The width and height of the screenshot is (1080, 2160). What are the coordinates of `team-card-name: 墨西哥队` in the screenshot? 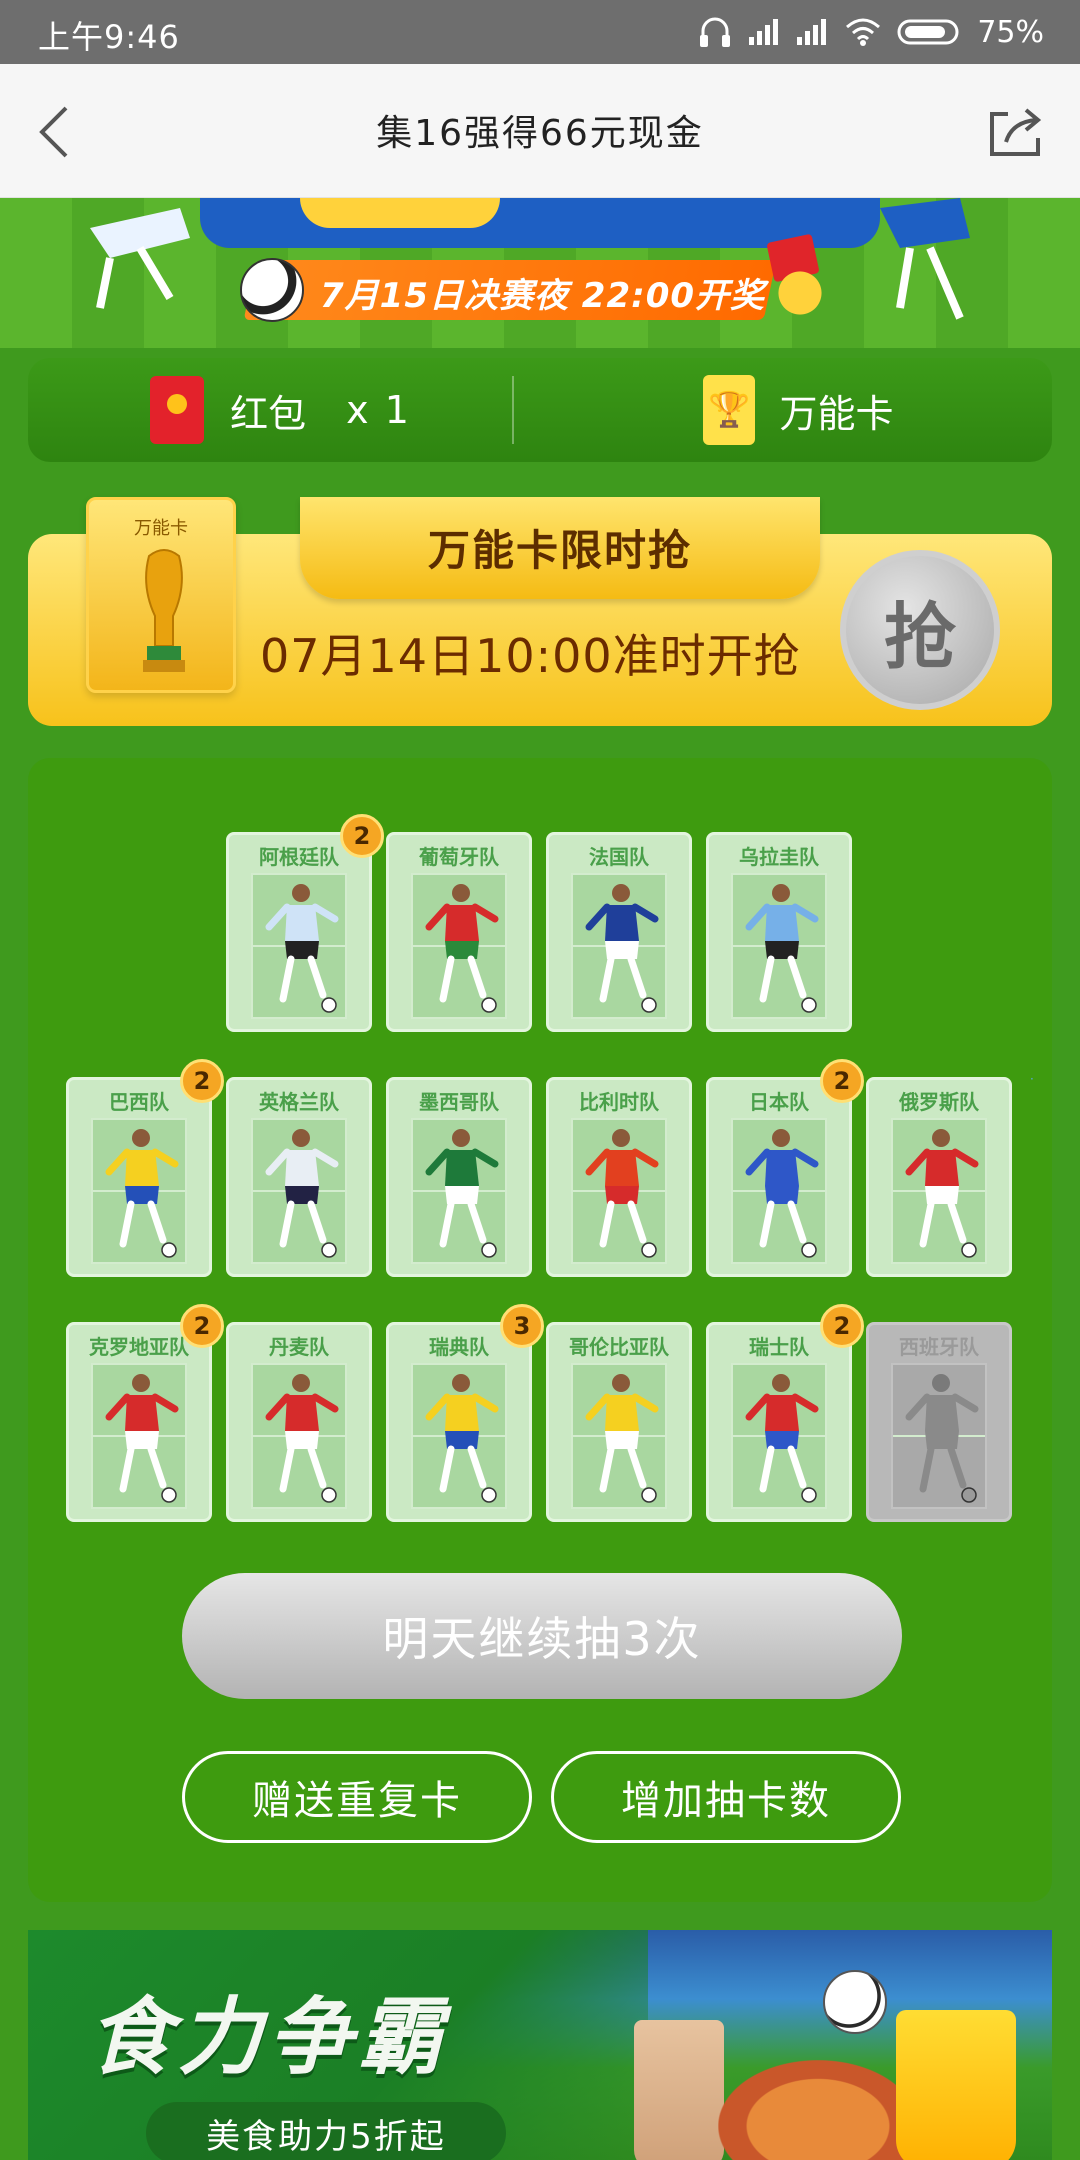 It's located at (459, 1102).